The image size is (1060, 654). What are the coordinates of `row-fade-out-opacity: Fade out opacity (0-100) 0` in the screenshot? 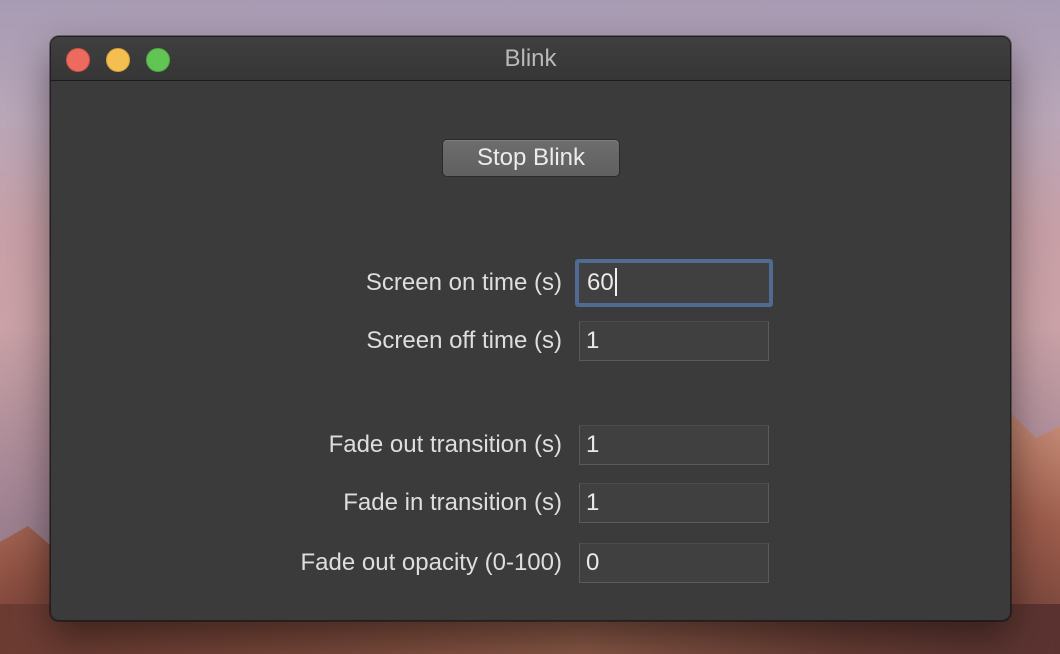 It's located at (530, 563).